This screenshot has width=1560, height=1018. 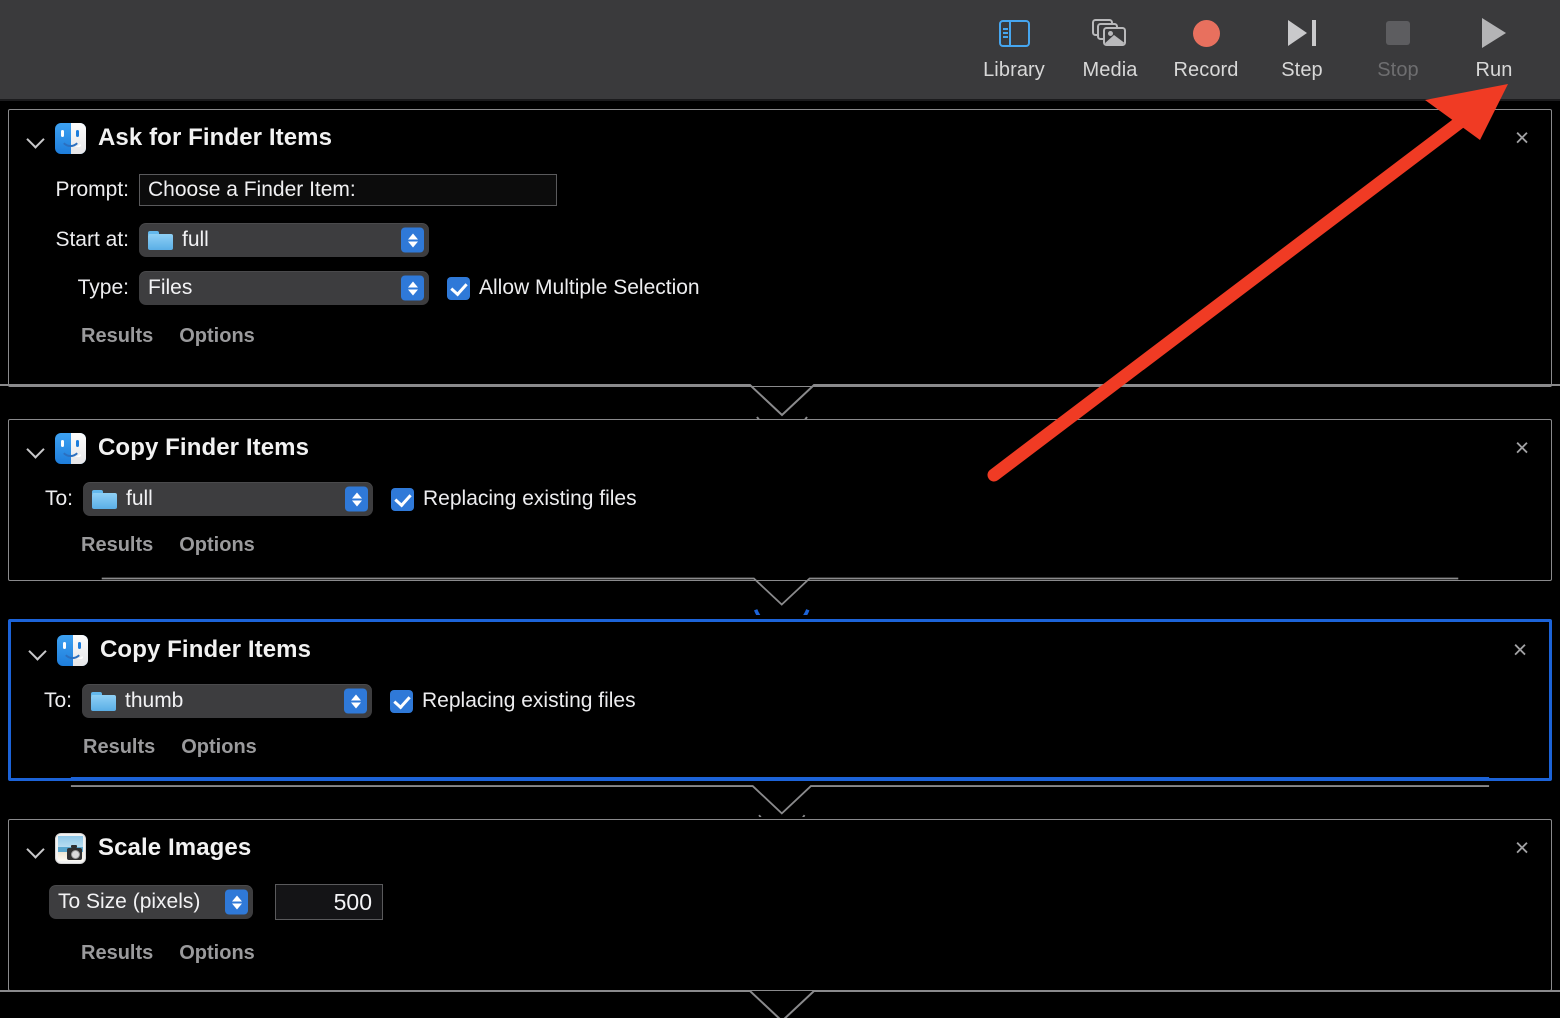 What do you see at coordinates (215, 137) in the screenshot?
I see `action-title: Ask for Finder Items` at bounding box center [215, 137].